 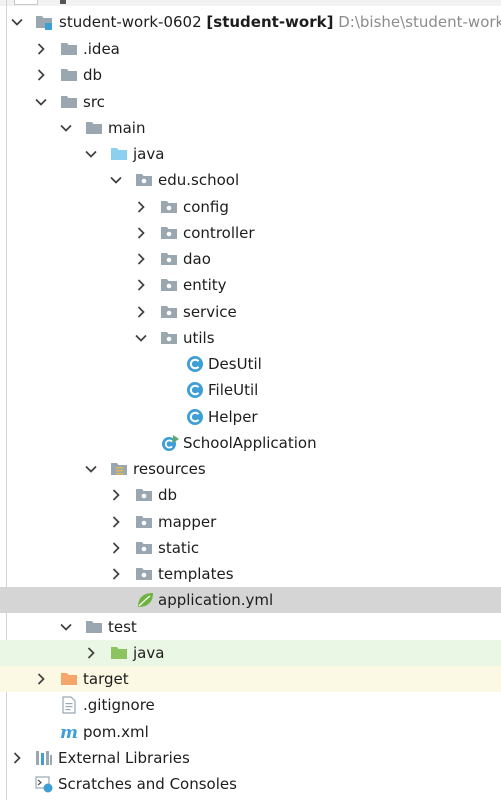 What do you see at coordinates (127, 128) in the screenshot?
I see `tree-item-label: main` at bounding box center [127, 128].